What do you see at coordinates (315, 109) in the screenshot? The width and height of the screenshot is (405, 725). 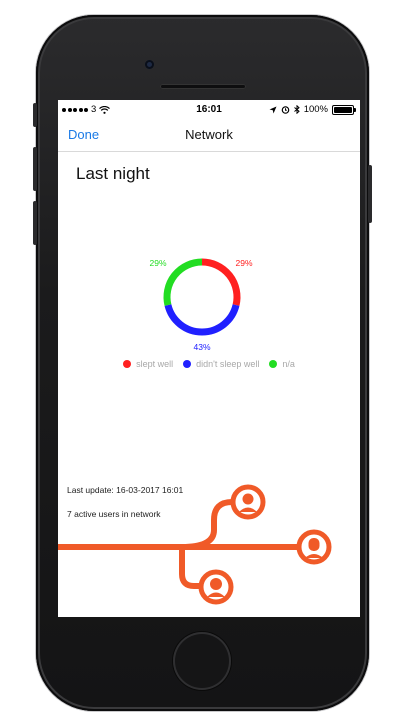 I see `battery-percent: 100%` at bounding box center [315, 109].